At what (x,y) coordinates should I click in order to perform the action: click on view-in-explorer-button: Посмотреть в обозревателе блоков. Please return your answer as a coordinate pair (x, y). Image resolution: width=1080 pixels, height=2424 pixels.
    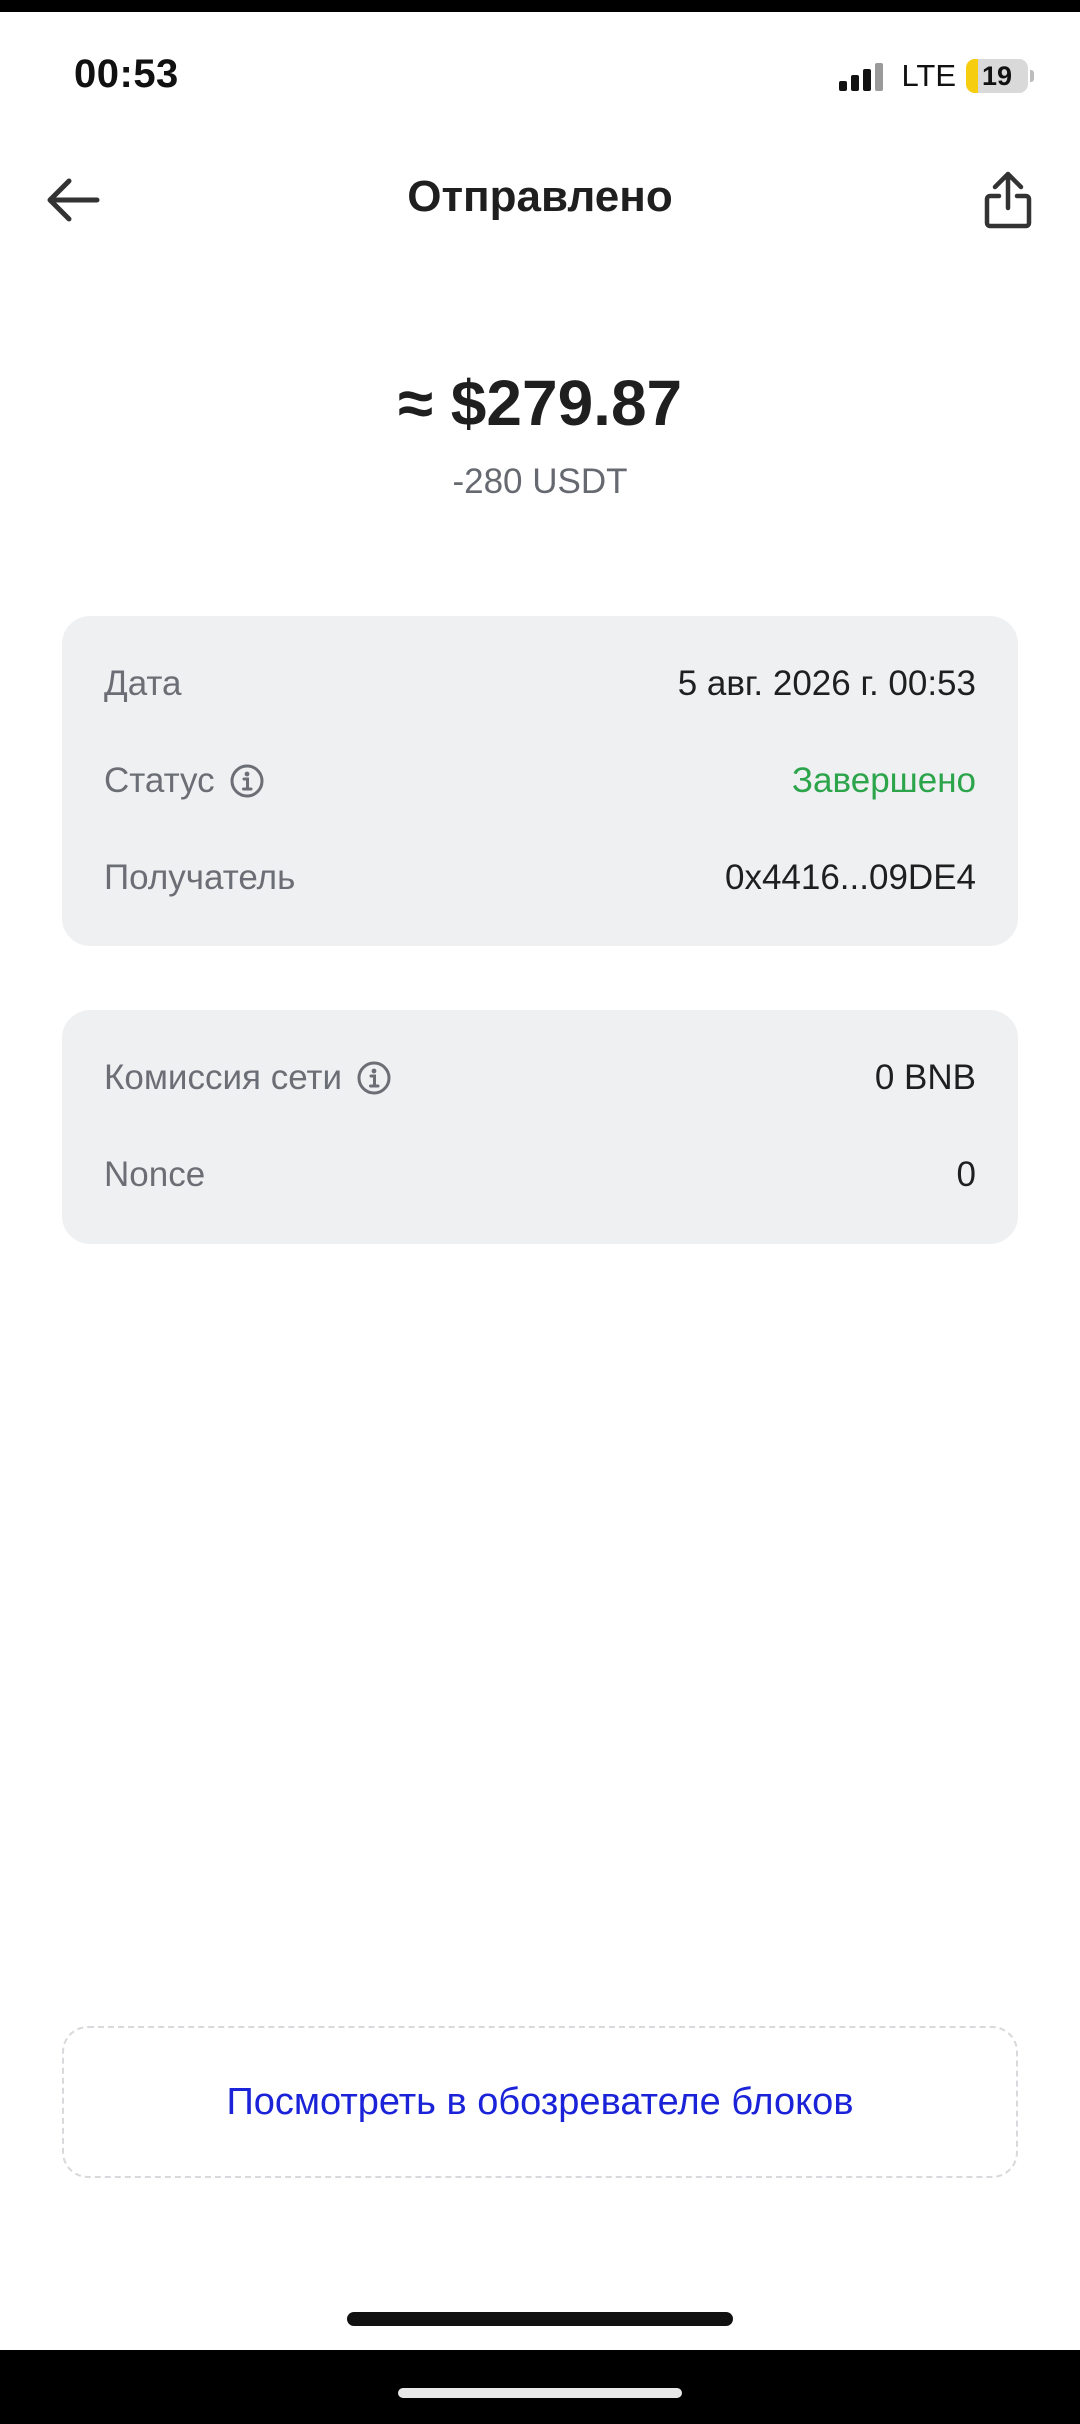
    Looking at the image, I should click on (540, 2102).